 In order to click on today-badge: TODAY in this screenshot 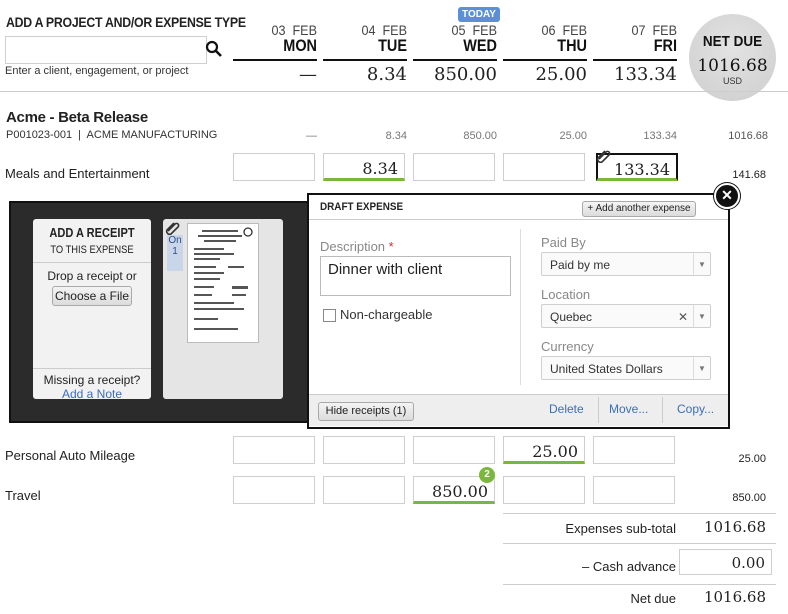, I will do `click(479, 14)`.